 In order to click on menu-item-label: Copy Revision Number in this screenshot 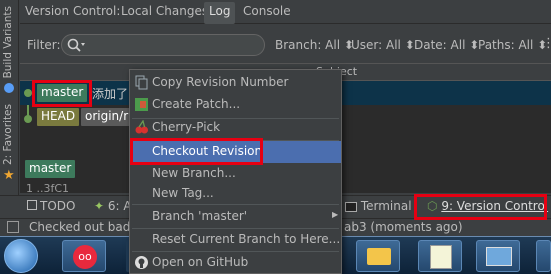, I will do `click(220, 82)`.